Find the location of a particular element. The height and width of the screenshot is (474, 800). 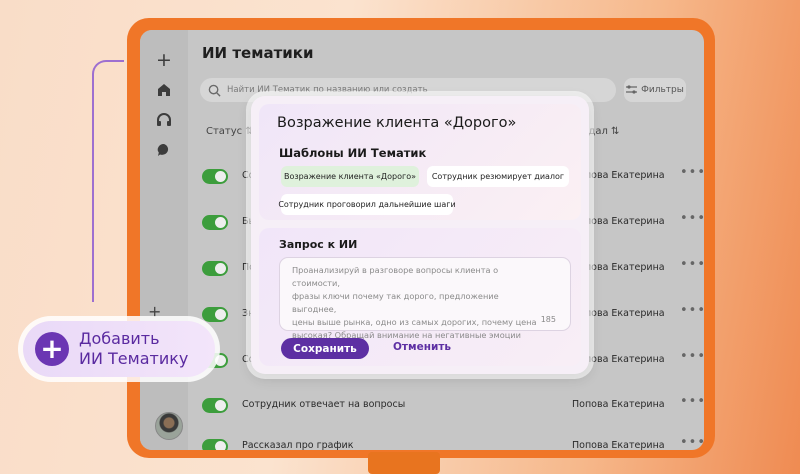

add-topic-label: Добавить ИИ Тематику is located at coordinates (134, 348).